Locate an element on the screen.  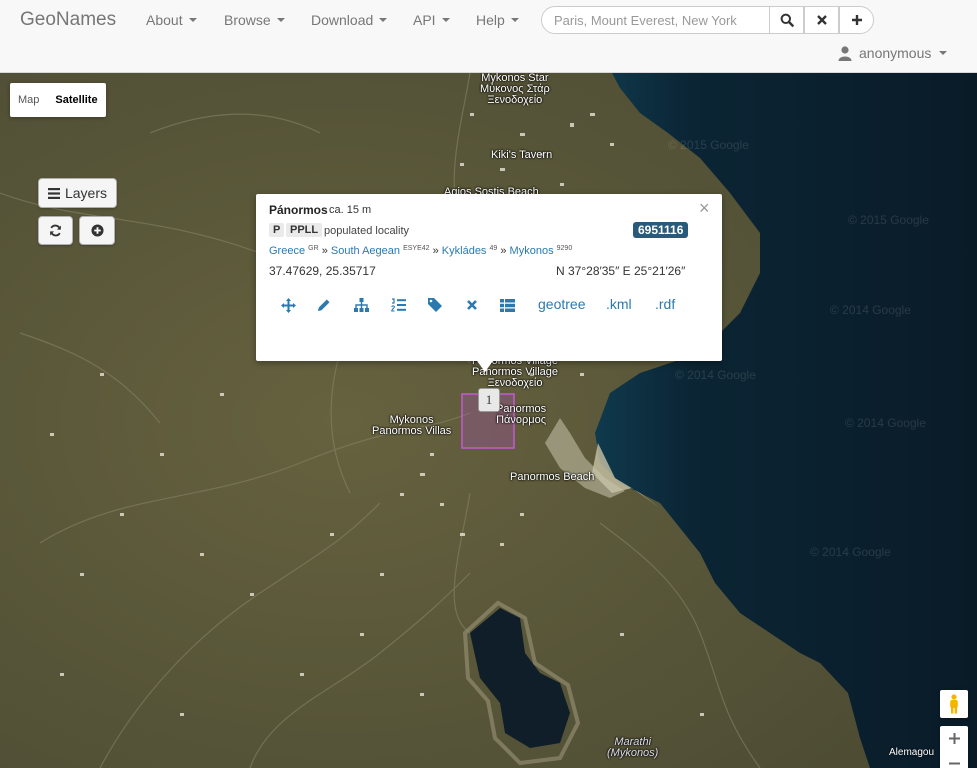
map-type-satellite: Satellite is located at coordinates (76, 100).